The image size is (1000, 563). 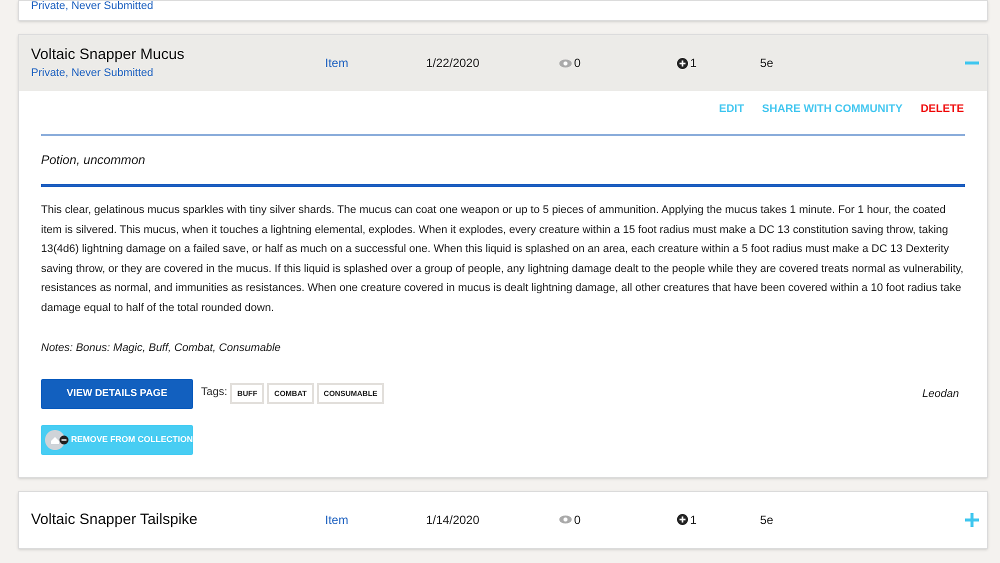 I want to click on item-category: Potion, uncommon, so click(x=93, y=160).